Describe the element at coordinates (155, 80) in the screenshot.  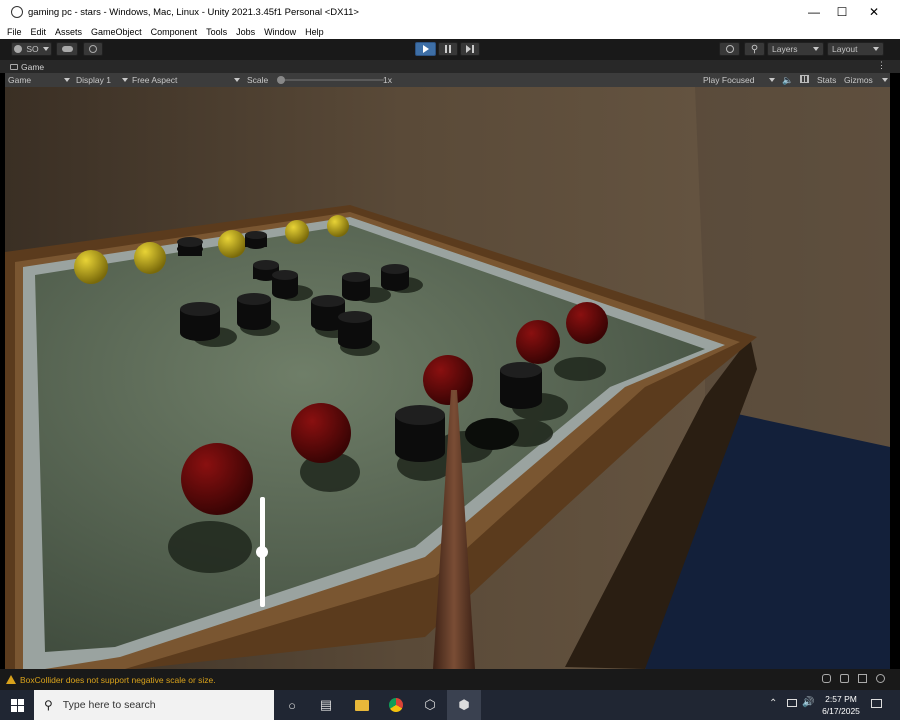
I see `aspect-label: Free Aspect` at that location.